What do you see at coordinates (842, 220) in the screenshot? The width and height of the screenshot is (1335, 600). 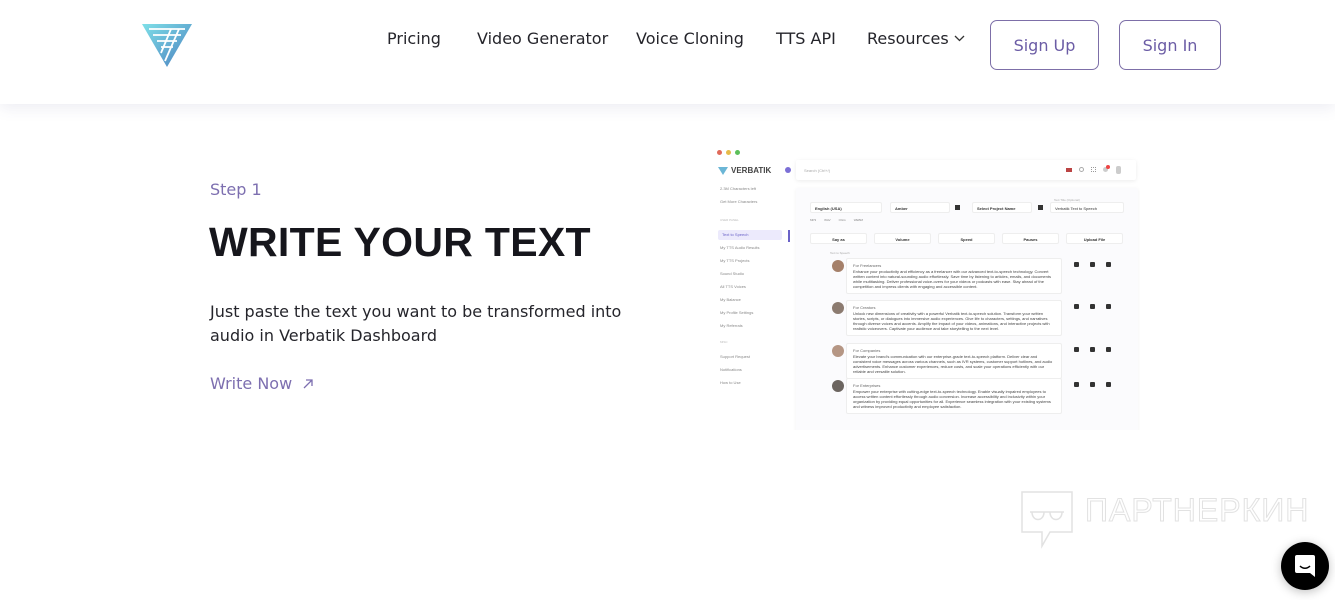 I see `format-radio: OGG` at bounding box center [842, 220].